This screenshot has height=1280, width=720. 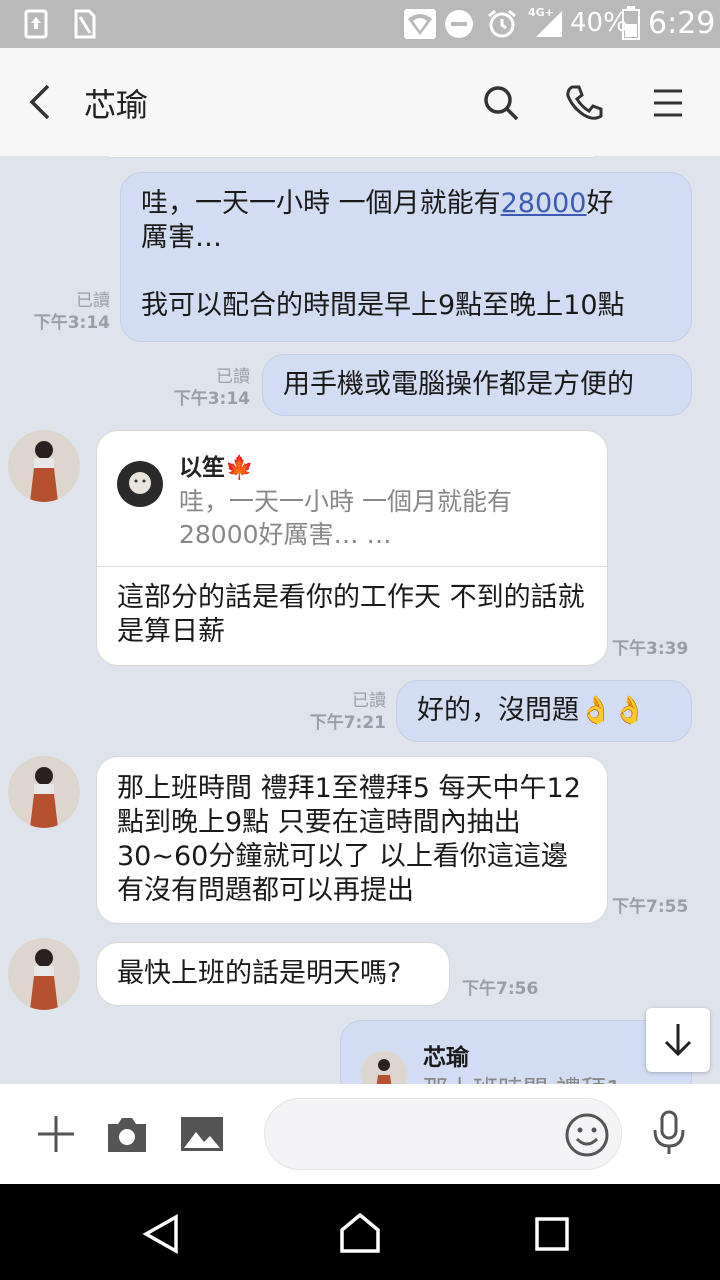 I want to click on chat-title: 芯瑜, so click(x=116, y=105).